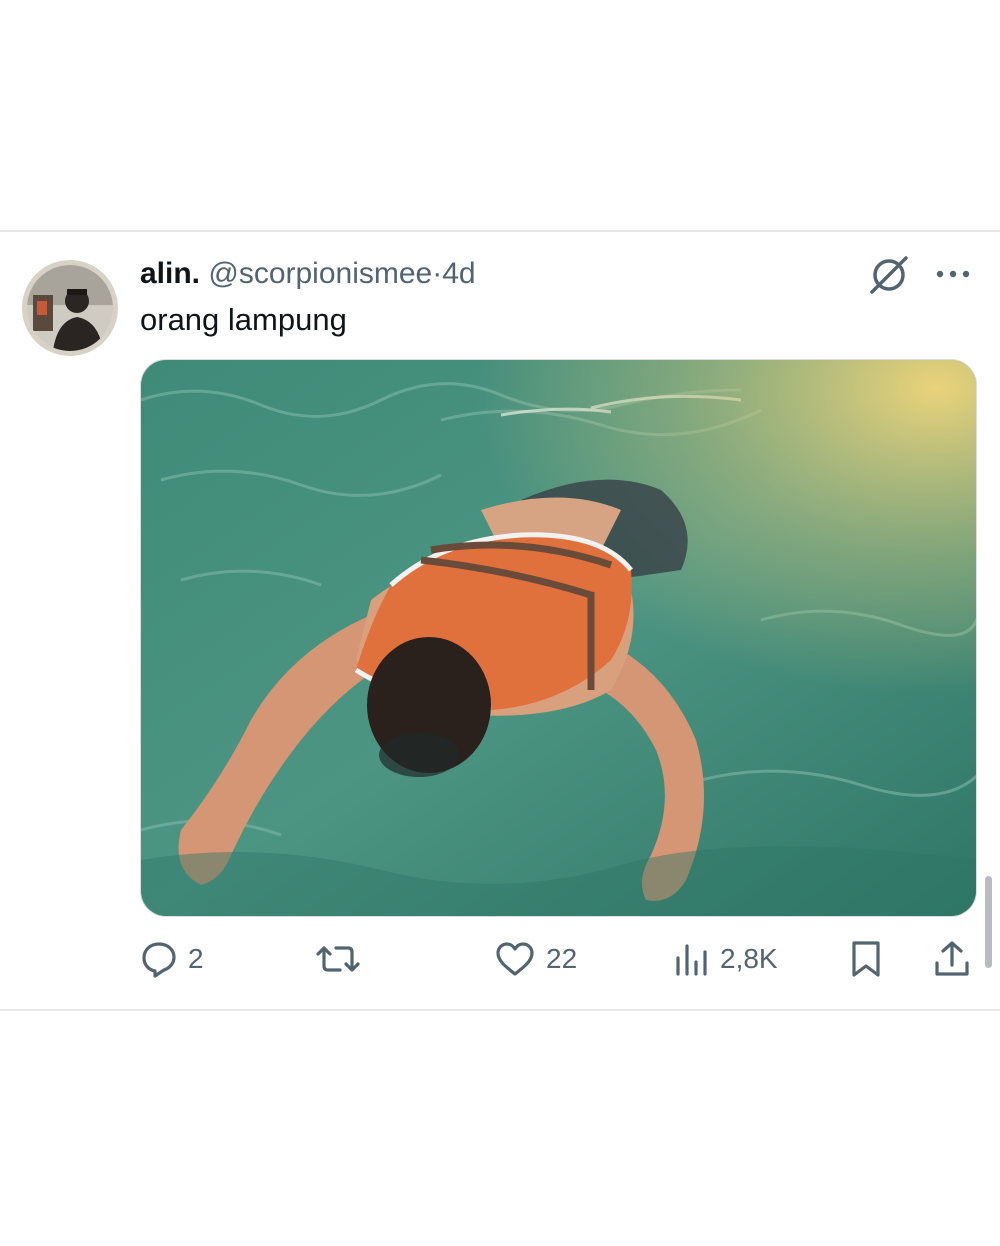 The width and height of the screenshot is (1000, 1246). Describe the element at coordinates (749, 958) in the screenshot. I see `views-count: 2,8K` at that location.